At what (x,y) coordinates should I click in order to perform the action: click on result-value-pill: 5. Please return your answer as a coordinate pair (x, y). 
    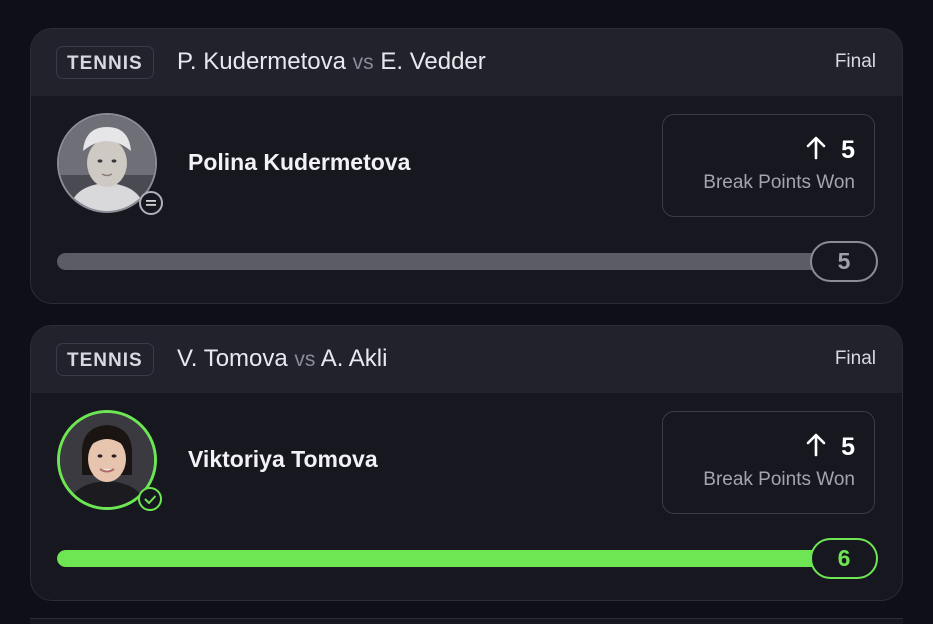
    Looking at the image, I should click on (844, 261).